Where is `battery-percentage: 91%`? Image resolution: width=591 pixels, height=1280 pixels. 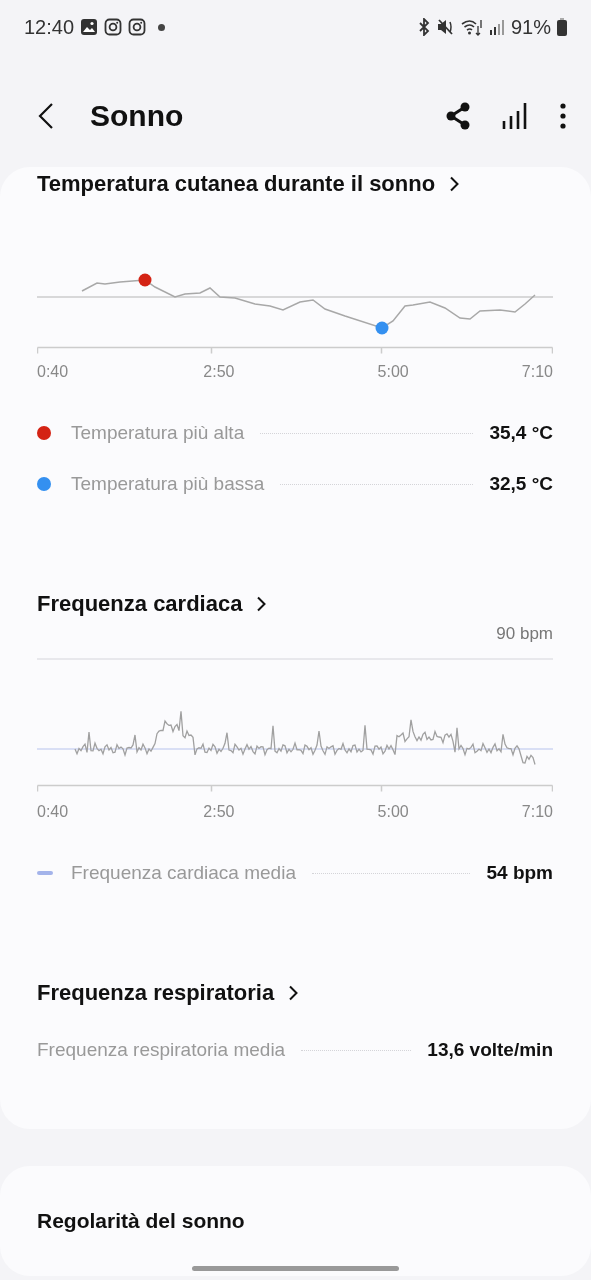 battery-percentage: 91% is located at coordinates (530, 27).